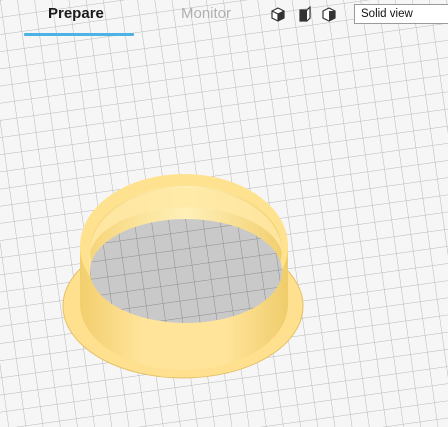 This screenshot has width=448, height=427. What do you see at coordinates (206, 13) in the screenshot?
I see `tab-monitor: Monitor` at bounding box center [206, 13].